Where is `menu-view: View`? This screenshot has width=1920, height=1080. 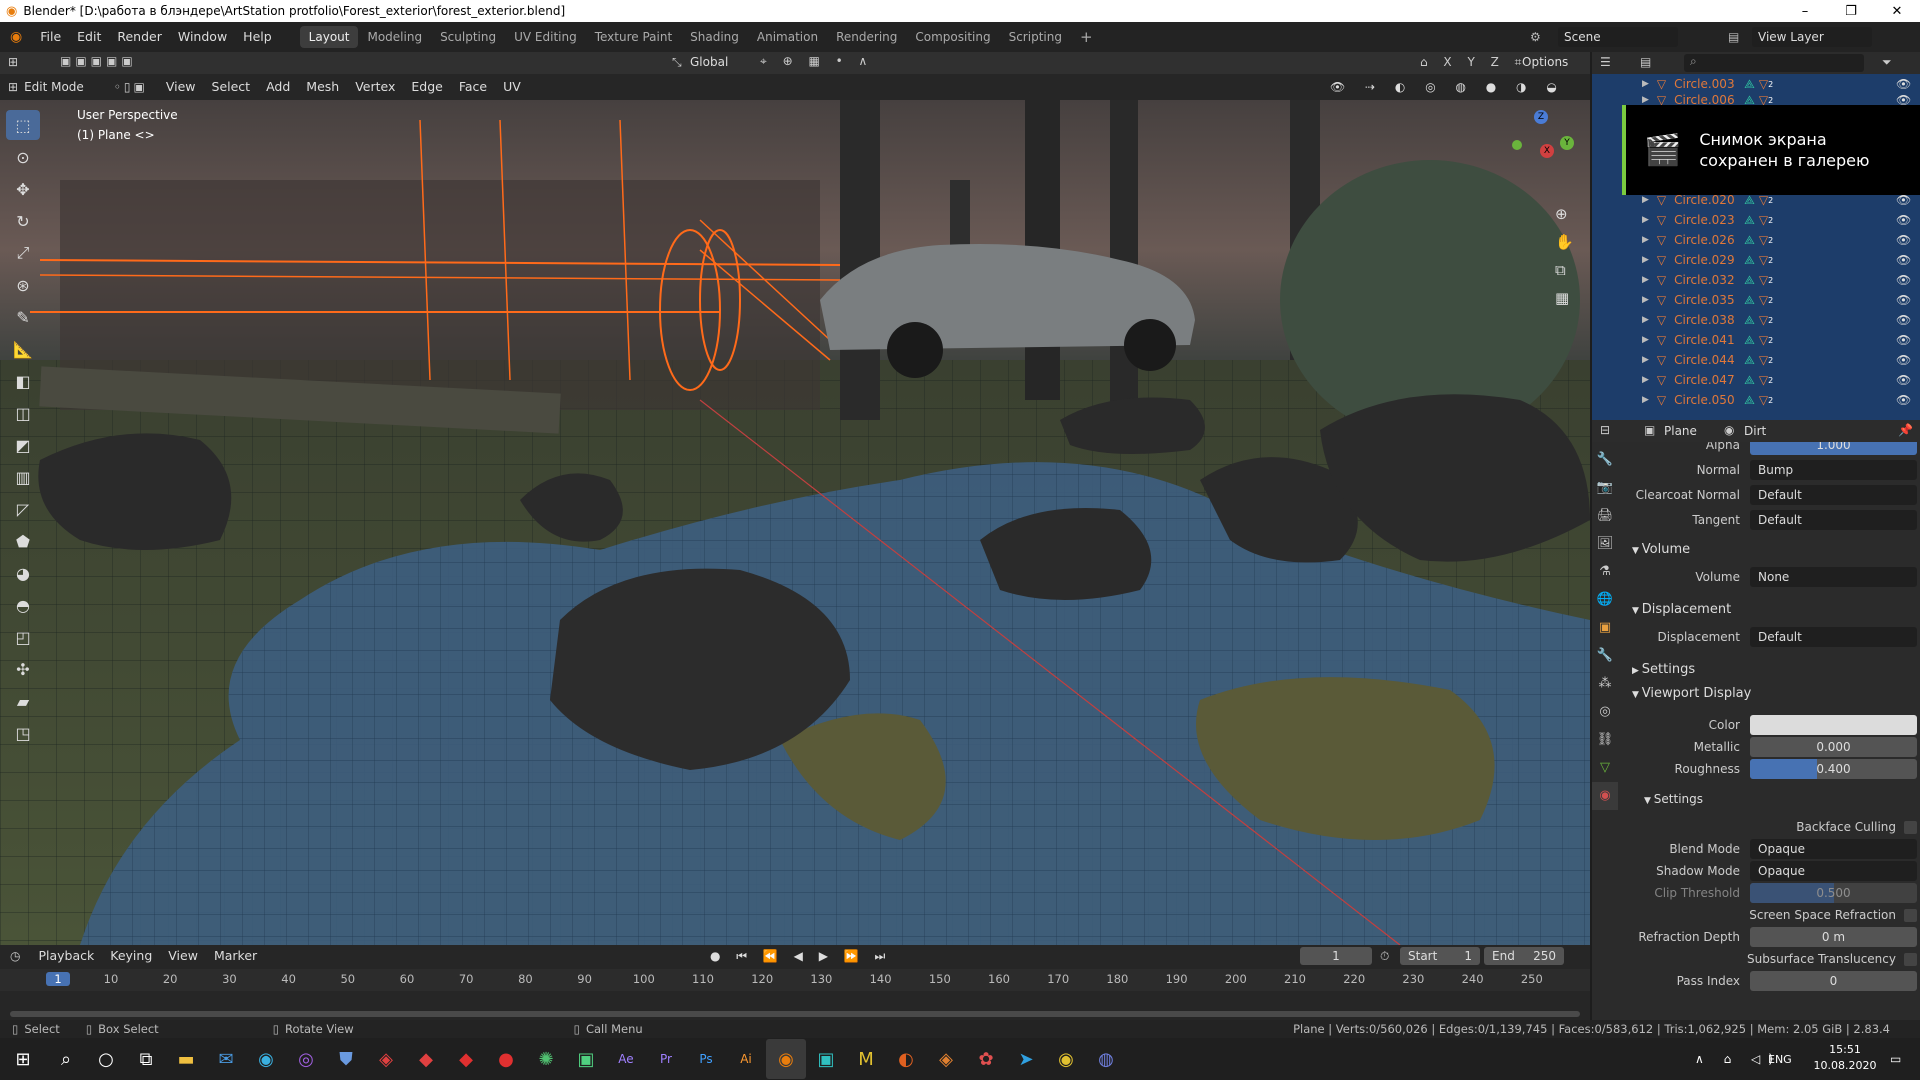
menu-view: View is located at coordinates (181, 87).